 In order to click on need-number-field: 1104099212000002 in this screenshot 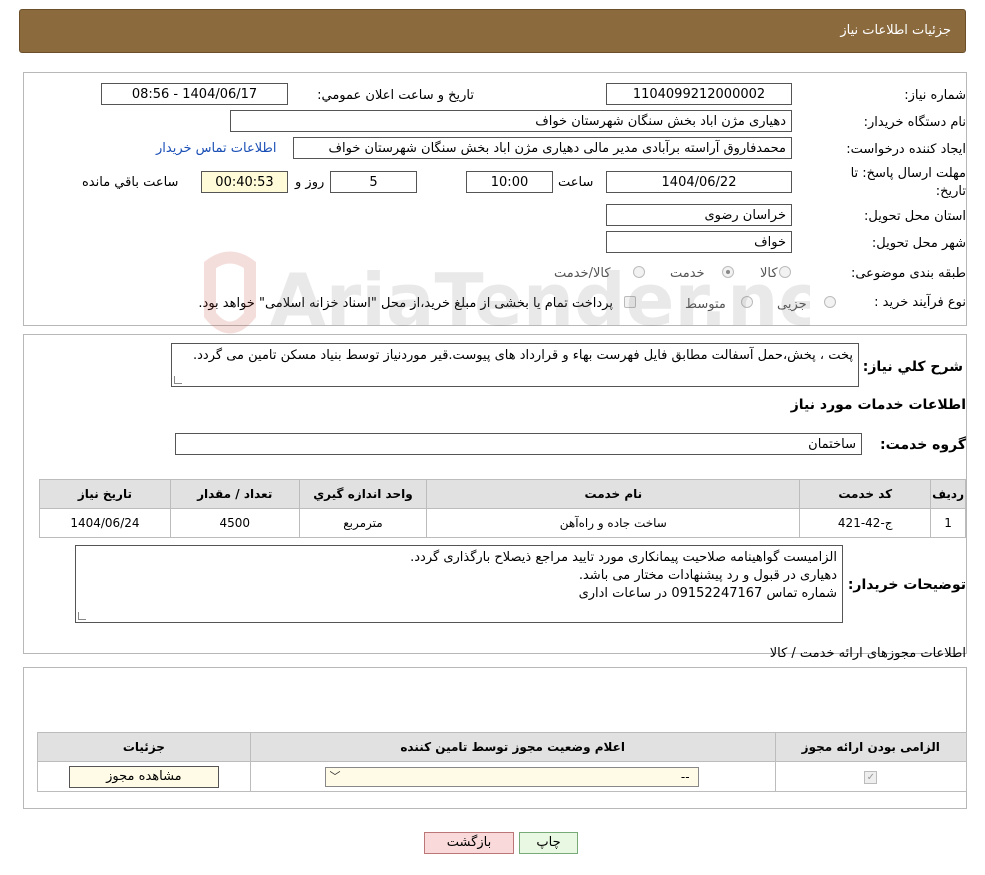, I will do `click(699, 94)`.